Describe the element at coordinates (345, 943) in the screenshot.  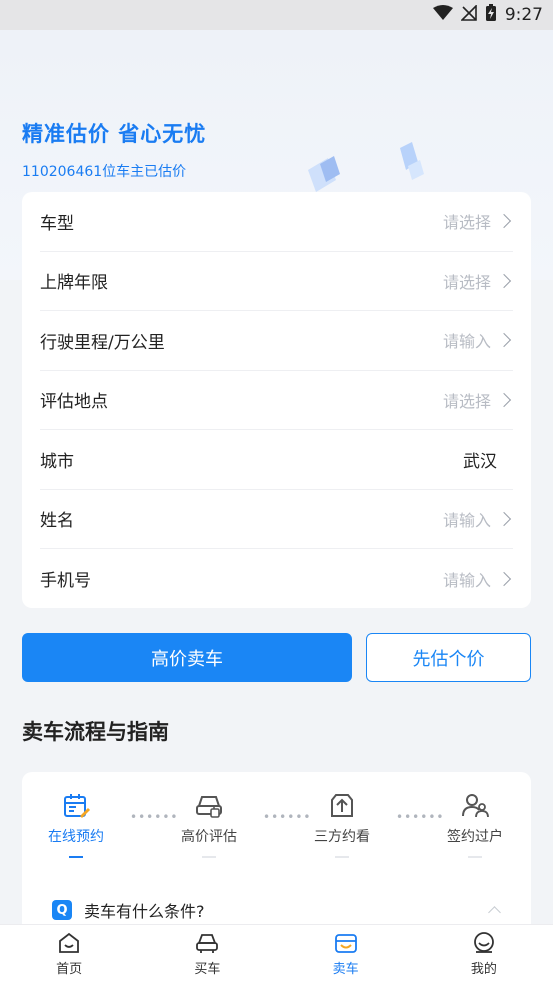
I see `sell-car-icon` at that location.